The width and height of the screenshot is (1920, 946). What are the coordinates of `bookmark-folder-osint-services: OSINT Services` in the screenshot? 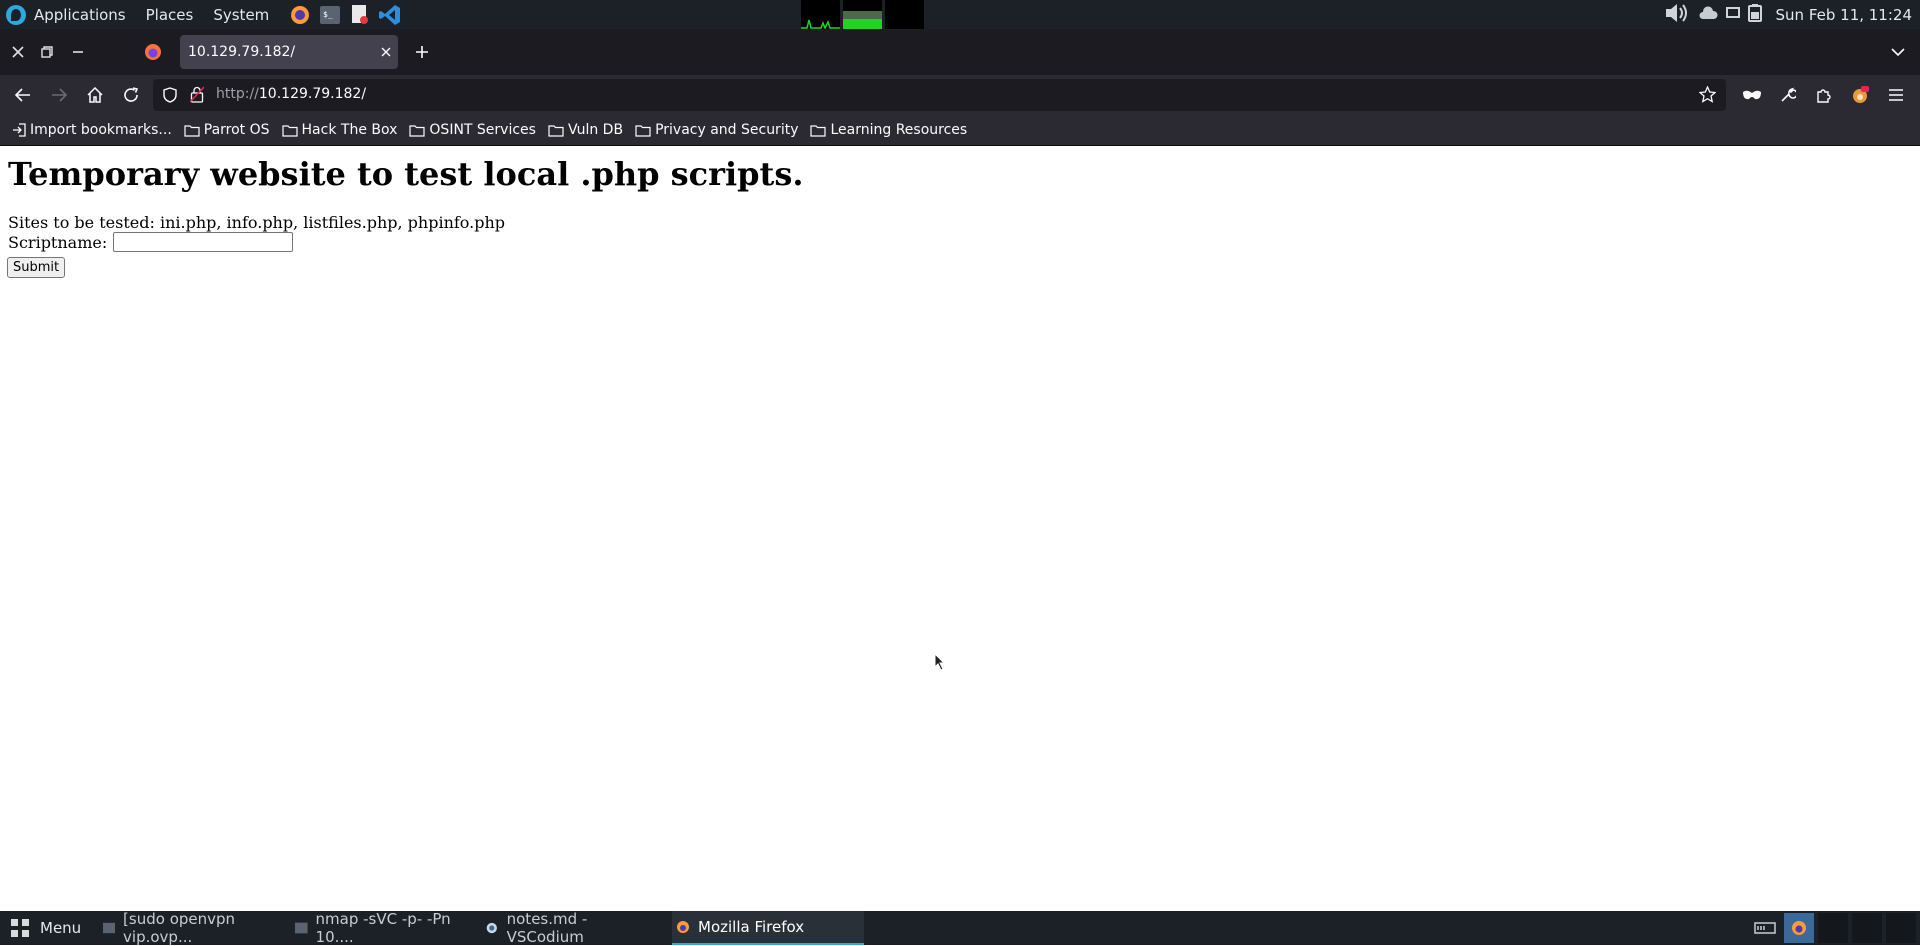 It's located at (472, 130).